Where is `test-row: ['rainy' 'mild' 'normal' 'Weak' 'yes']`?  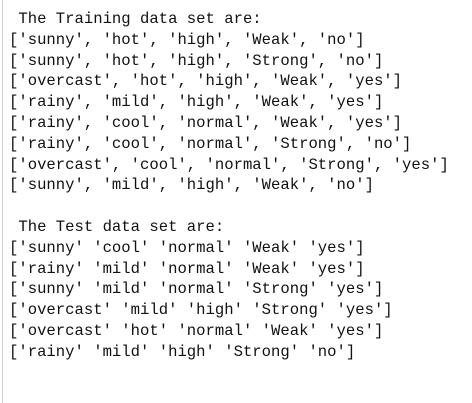 test-row: ['rainy' 'mild' 'normal' 'Weak' 'yes'] is located at coordinates (187, 268).